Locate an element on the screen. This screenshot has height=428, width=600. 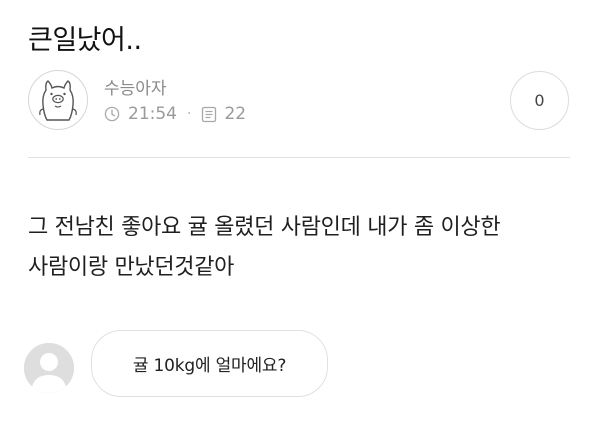
like-count: 0 is located at coordinates (539, 100).